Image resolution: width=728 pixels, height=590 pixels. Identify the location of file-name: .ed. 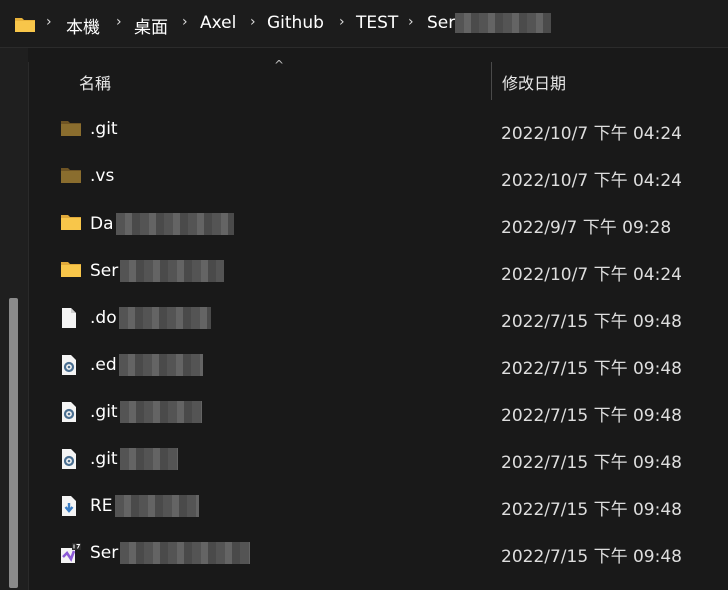
(146, 365).